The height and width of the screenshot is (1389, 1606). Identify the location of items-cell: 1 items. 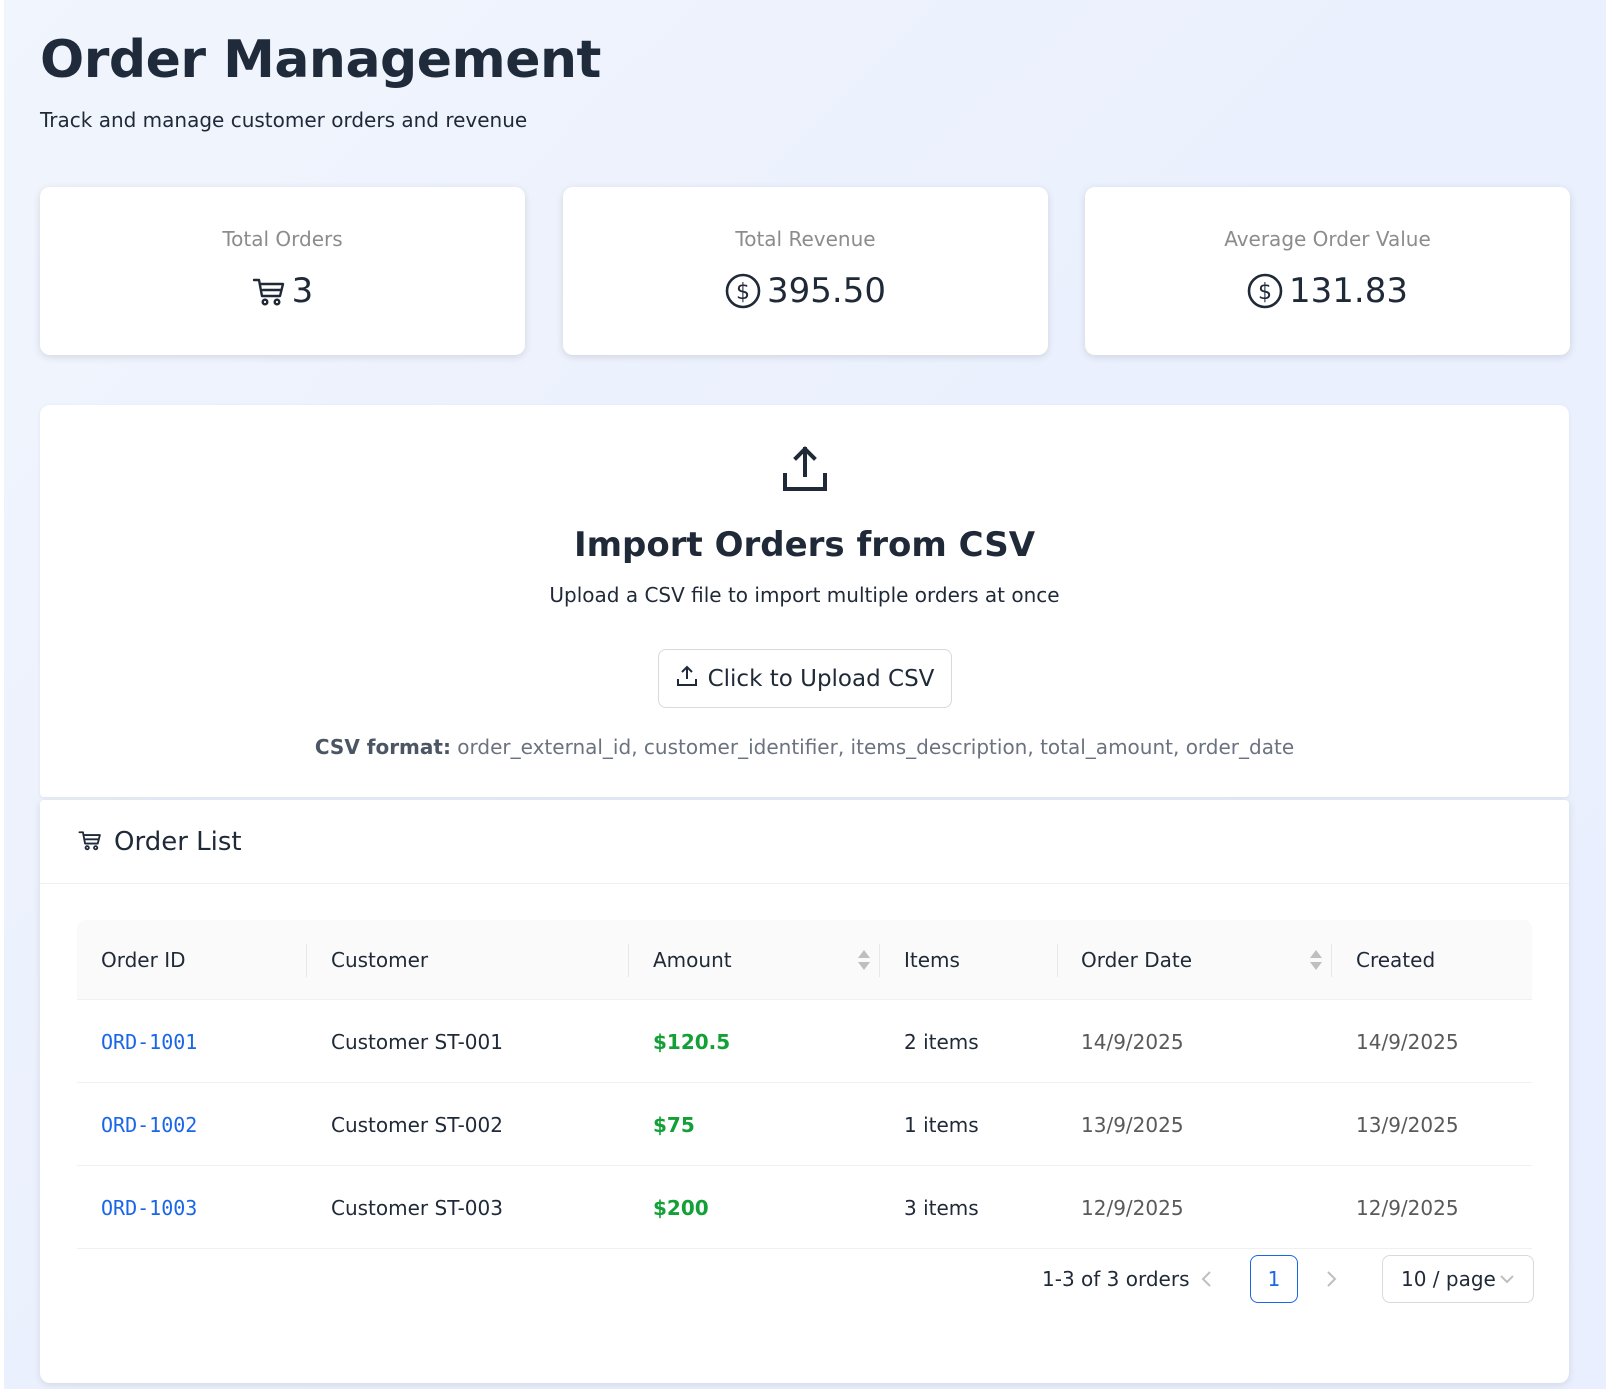
(941, 1124).